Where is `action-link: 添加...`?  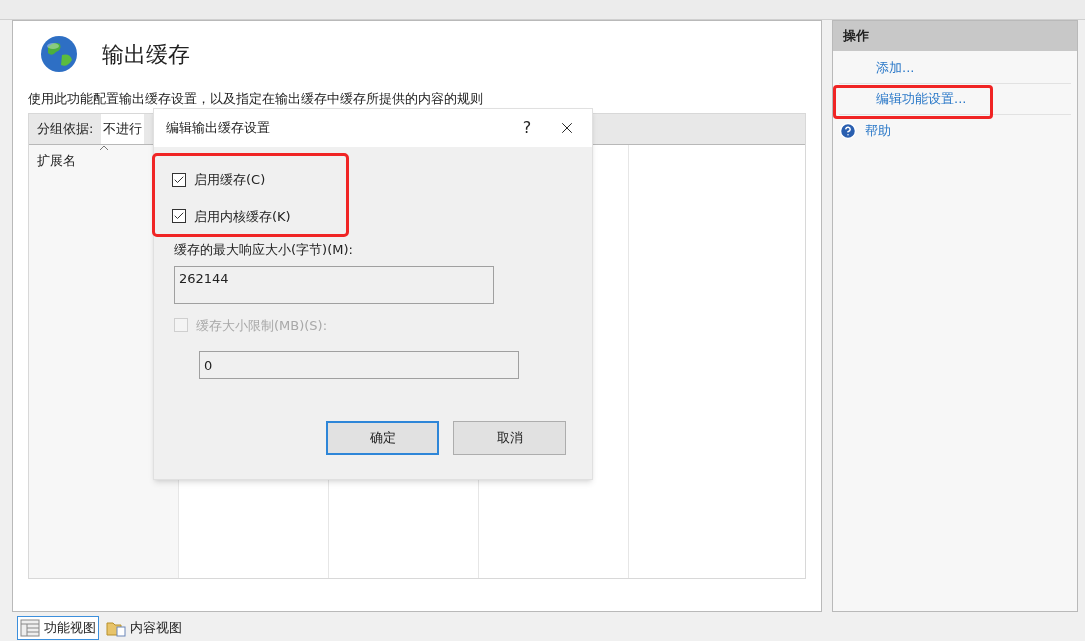 action-link: 添加... is located at coordinates (895, 68).